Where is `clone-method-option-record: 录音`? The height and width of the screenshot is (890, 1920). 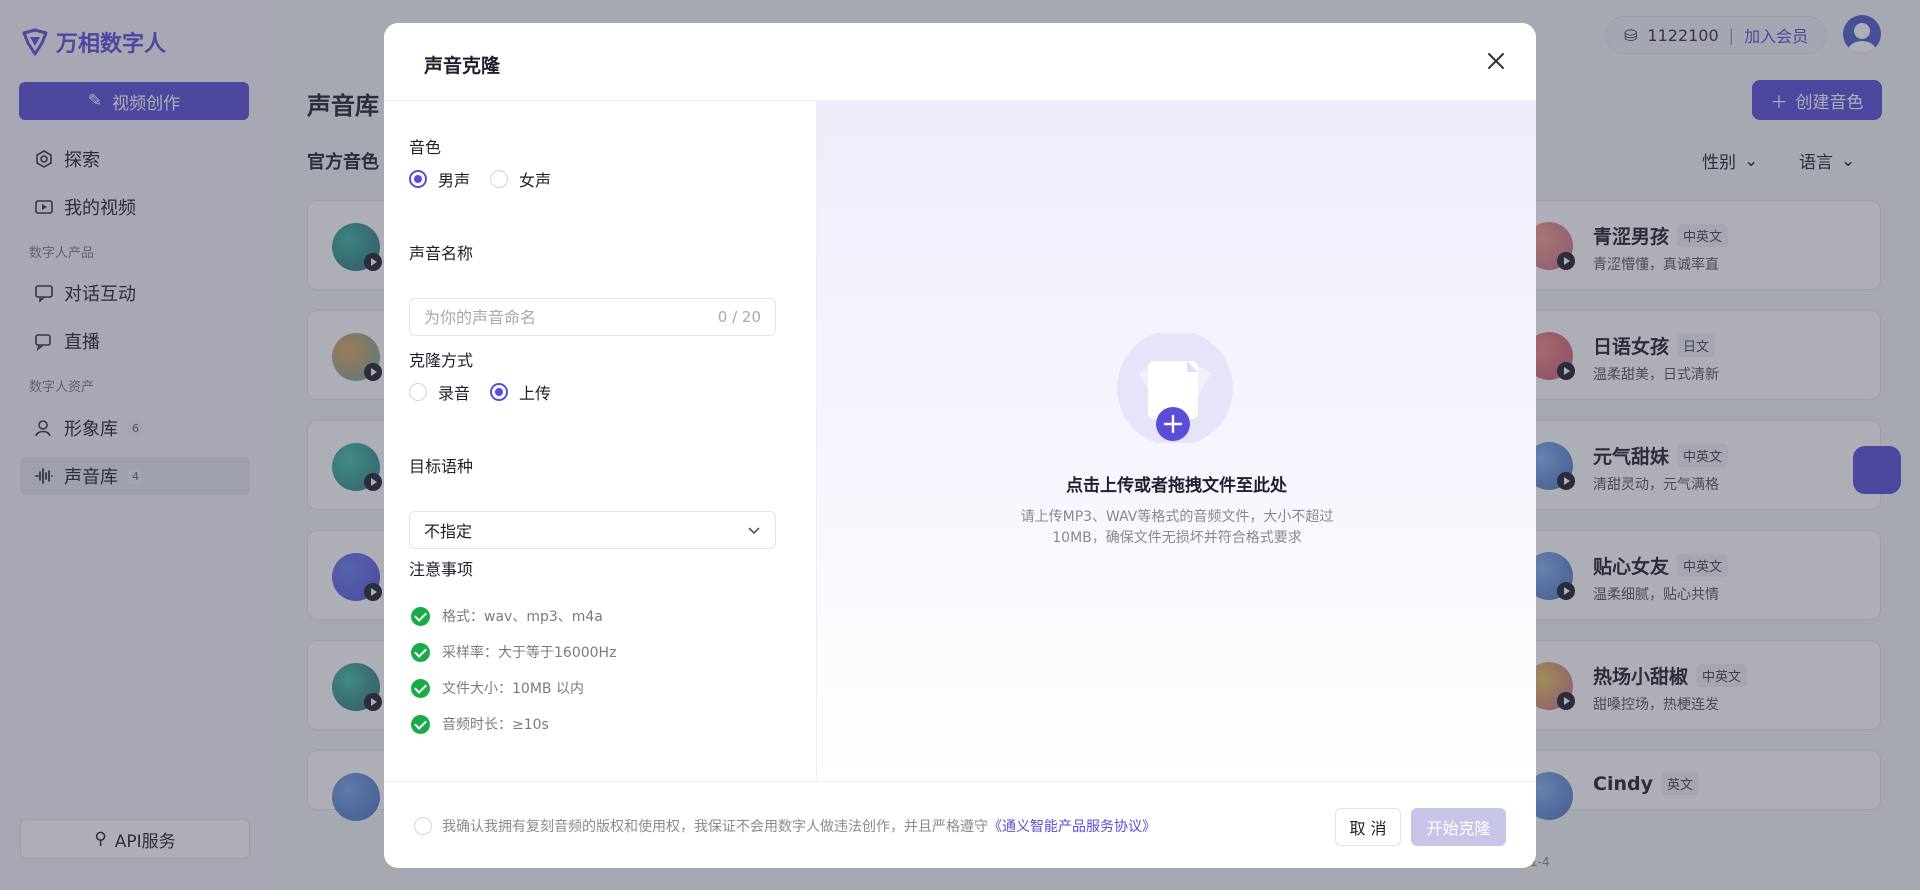
clone-method-option-record: 录音 is located at coordinates (439, 392).